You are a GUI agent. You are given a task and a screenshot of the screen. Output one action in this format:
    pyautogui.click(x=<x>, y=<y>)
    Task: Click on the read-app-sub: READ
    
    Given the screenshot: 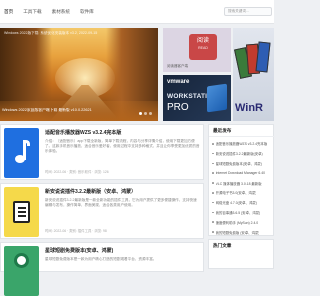 What is the action you would take?
    pyautogui.click(x=203, y=48)
    